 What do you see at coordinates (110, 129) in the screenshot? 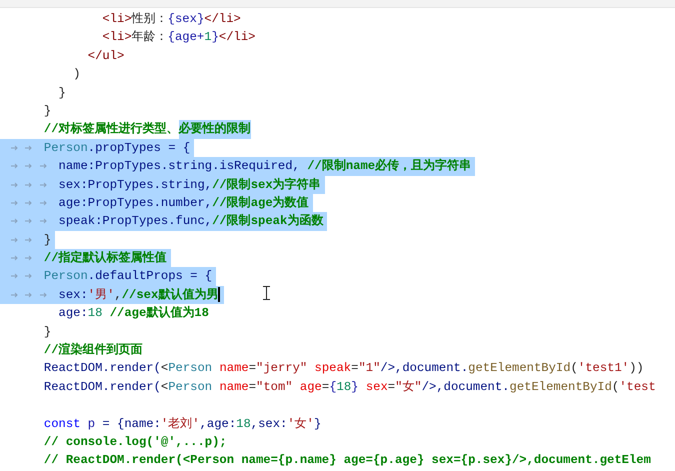
I see `comment-text: //对标签属性进行类型、` at bounding box center [110, 129].